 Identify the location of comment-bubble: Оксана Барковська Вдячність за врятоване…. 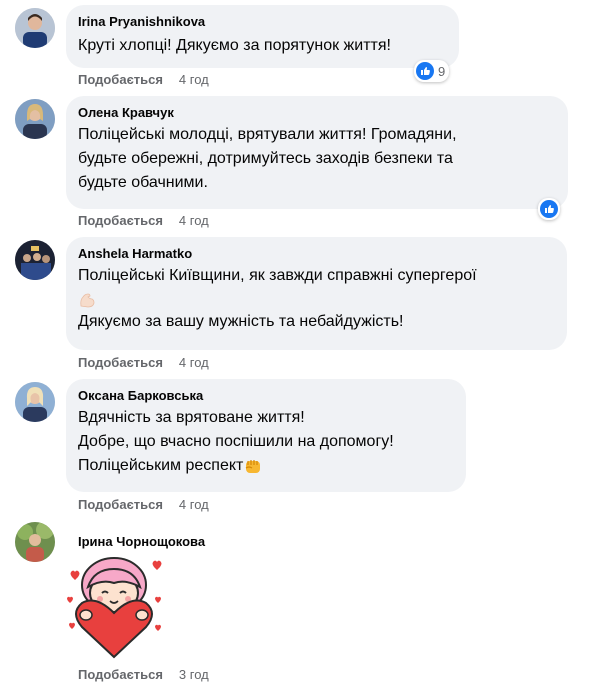
(266, 435).